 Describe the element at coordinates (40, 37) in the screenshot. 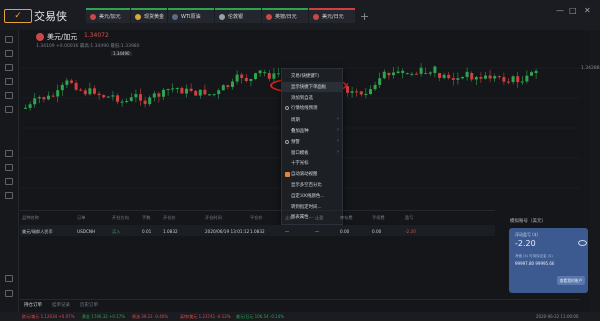

I see `symbol-flag-icon` at that location.